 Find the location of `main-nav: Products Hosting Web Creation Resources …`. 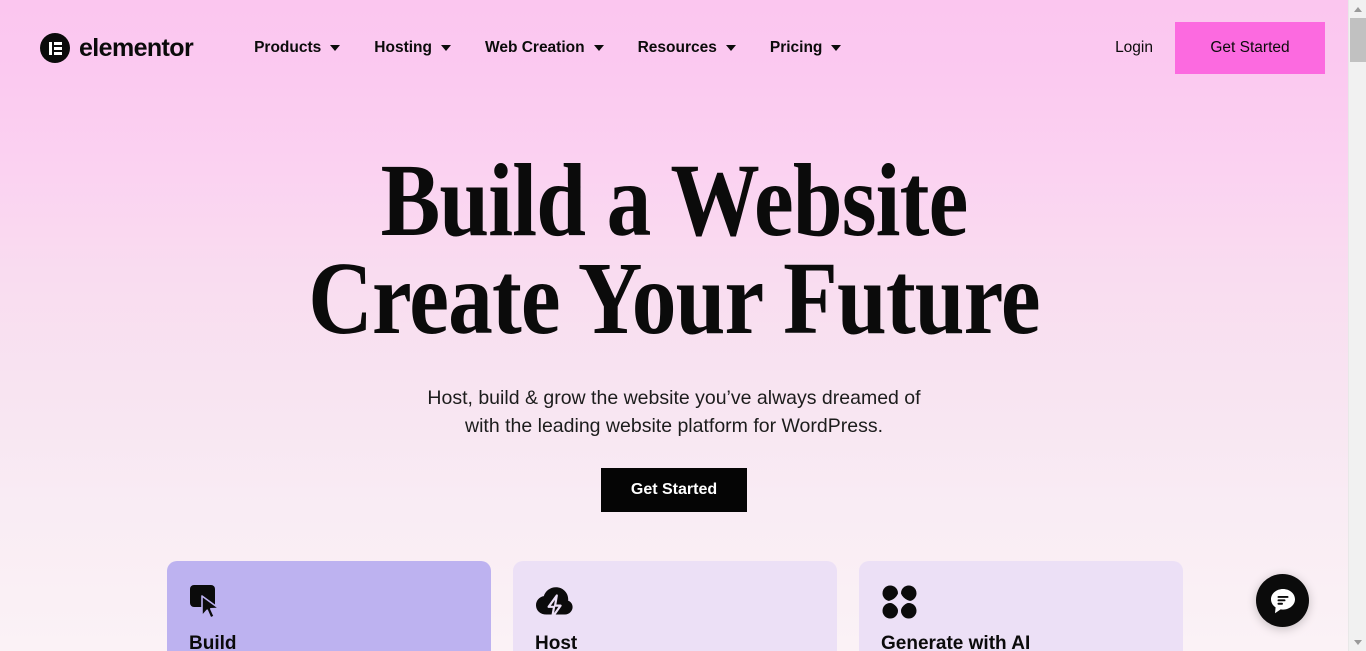

main-nav: Products Hosting Web Creation Resources … is located at coordinates (547, 48).